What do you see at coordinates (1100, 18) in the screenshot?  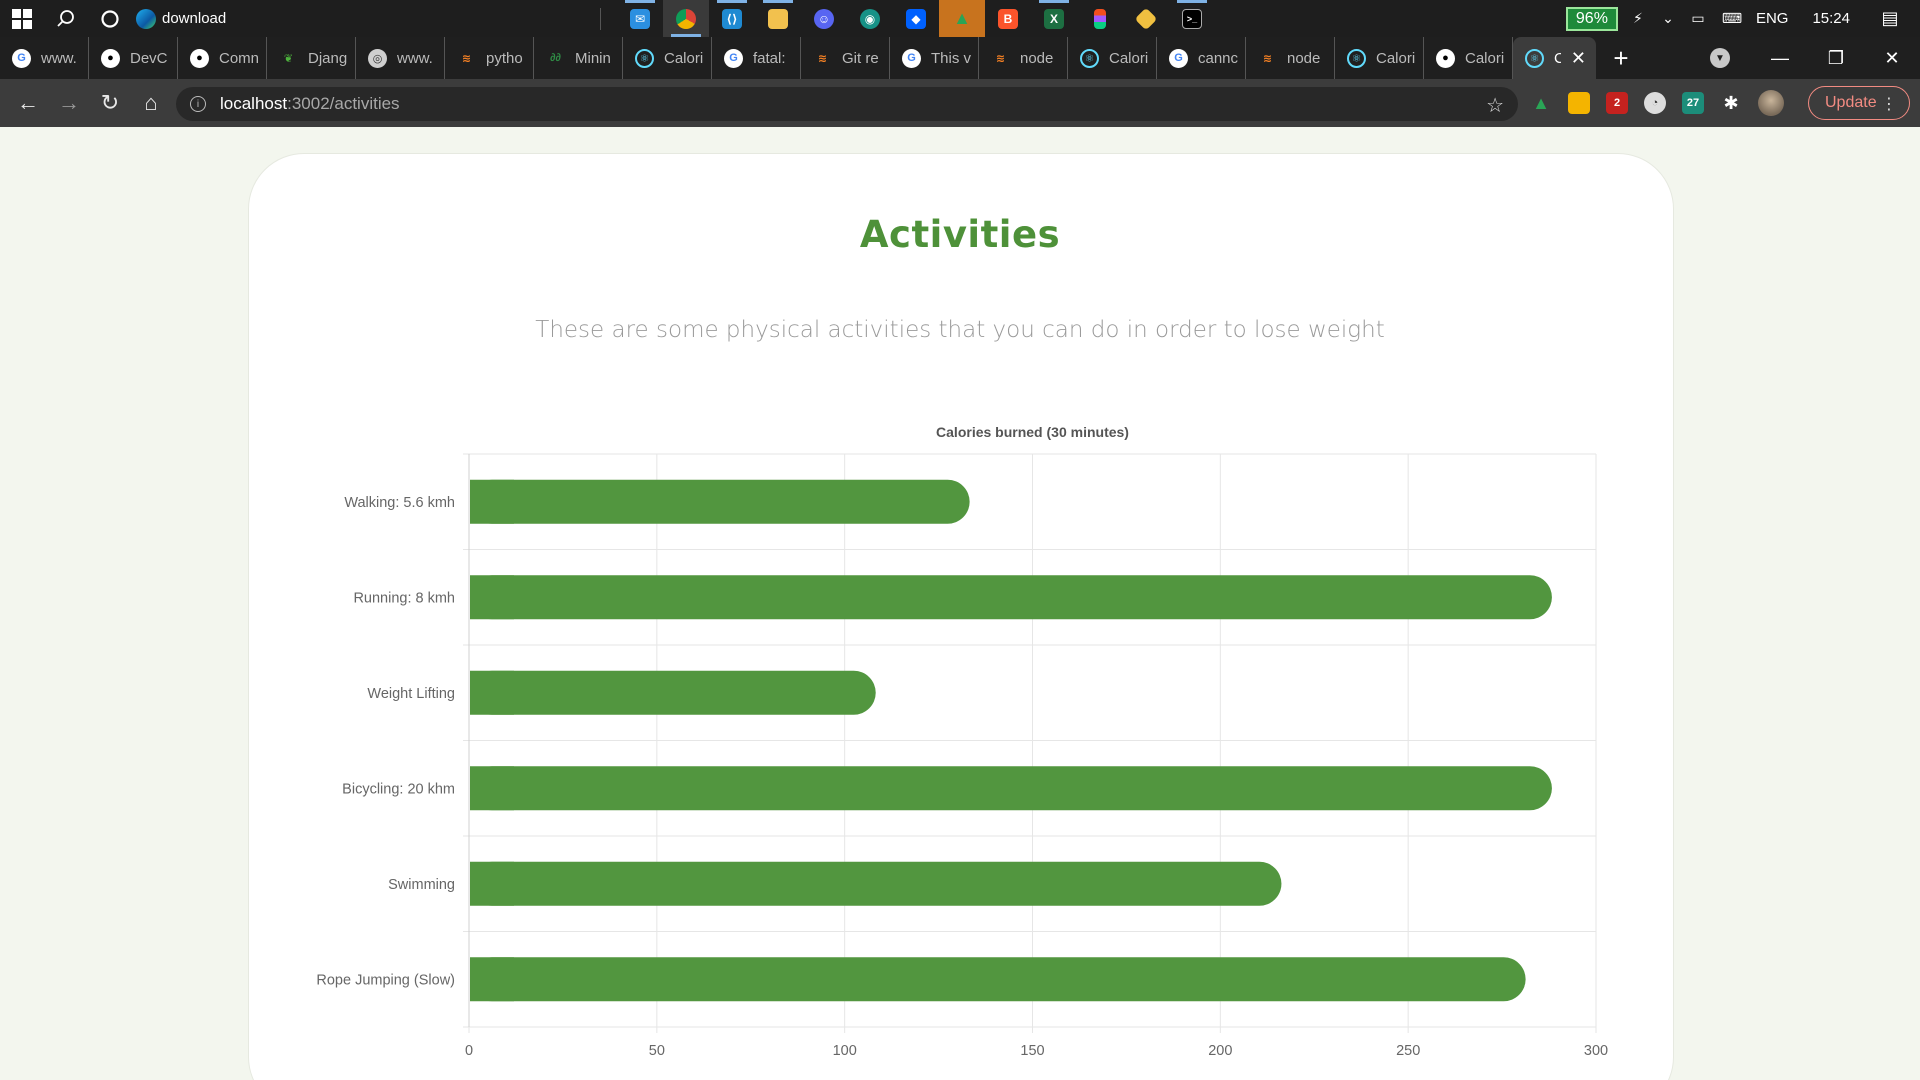 I see `taskbar-figma` at bounding box center [1100, 18].